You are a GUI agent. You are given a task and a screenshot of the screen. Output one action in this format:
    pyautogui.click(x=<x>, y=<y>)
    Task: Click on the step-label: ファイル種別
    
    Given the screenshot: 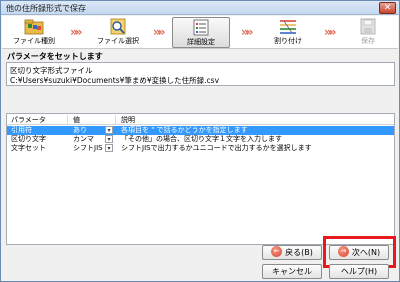 What is the action you would take?
    pyautogui.click(x=34, y=41)
    